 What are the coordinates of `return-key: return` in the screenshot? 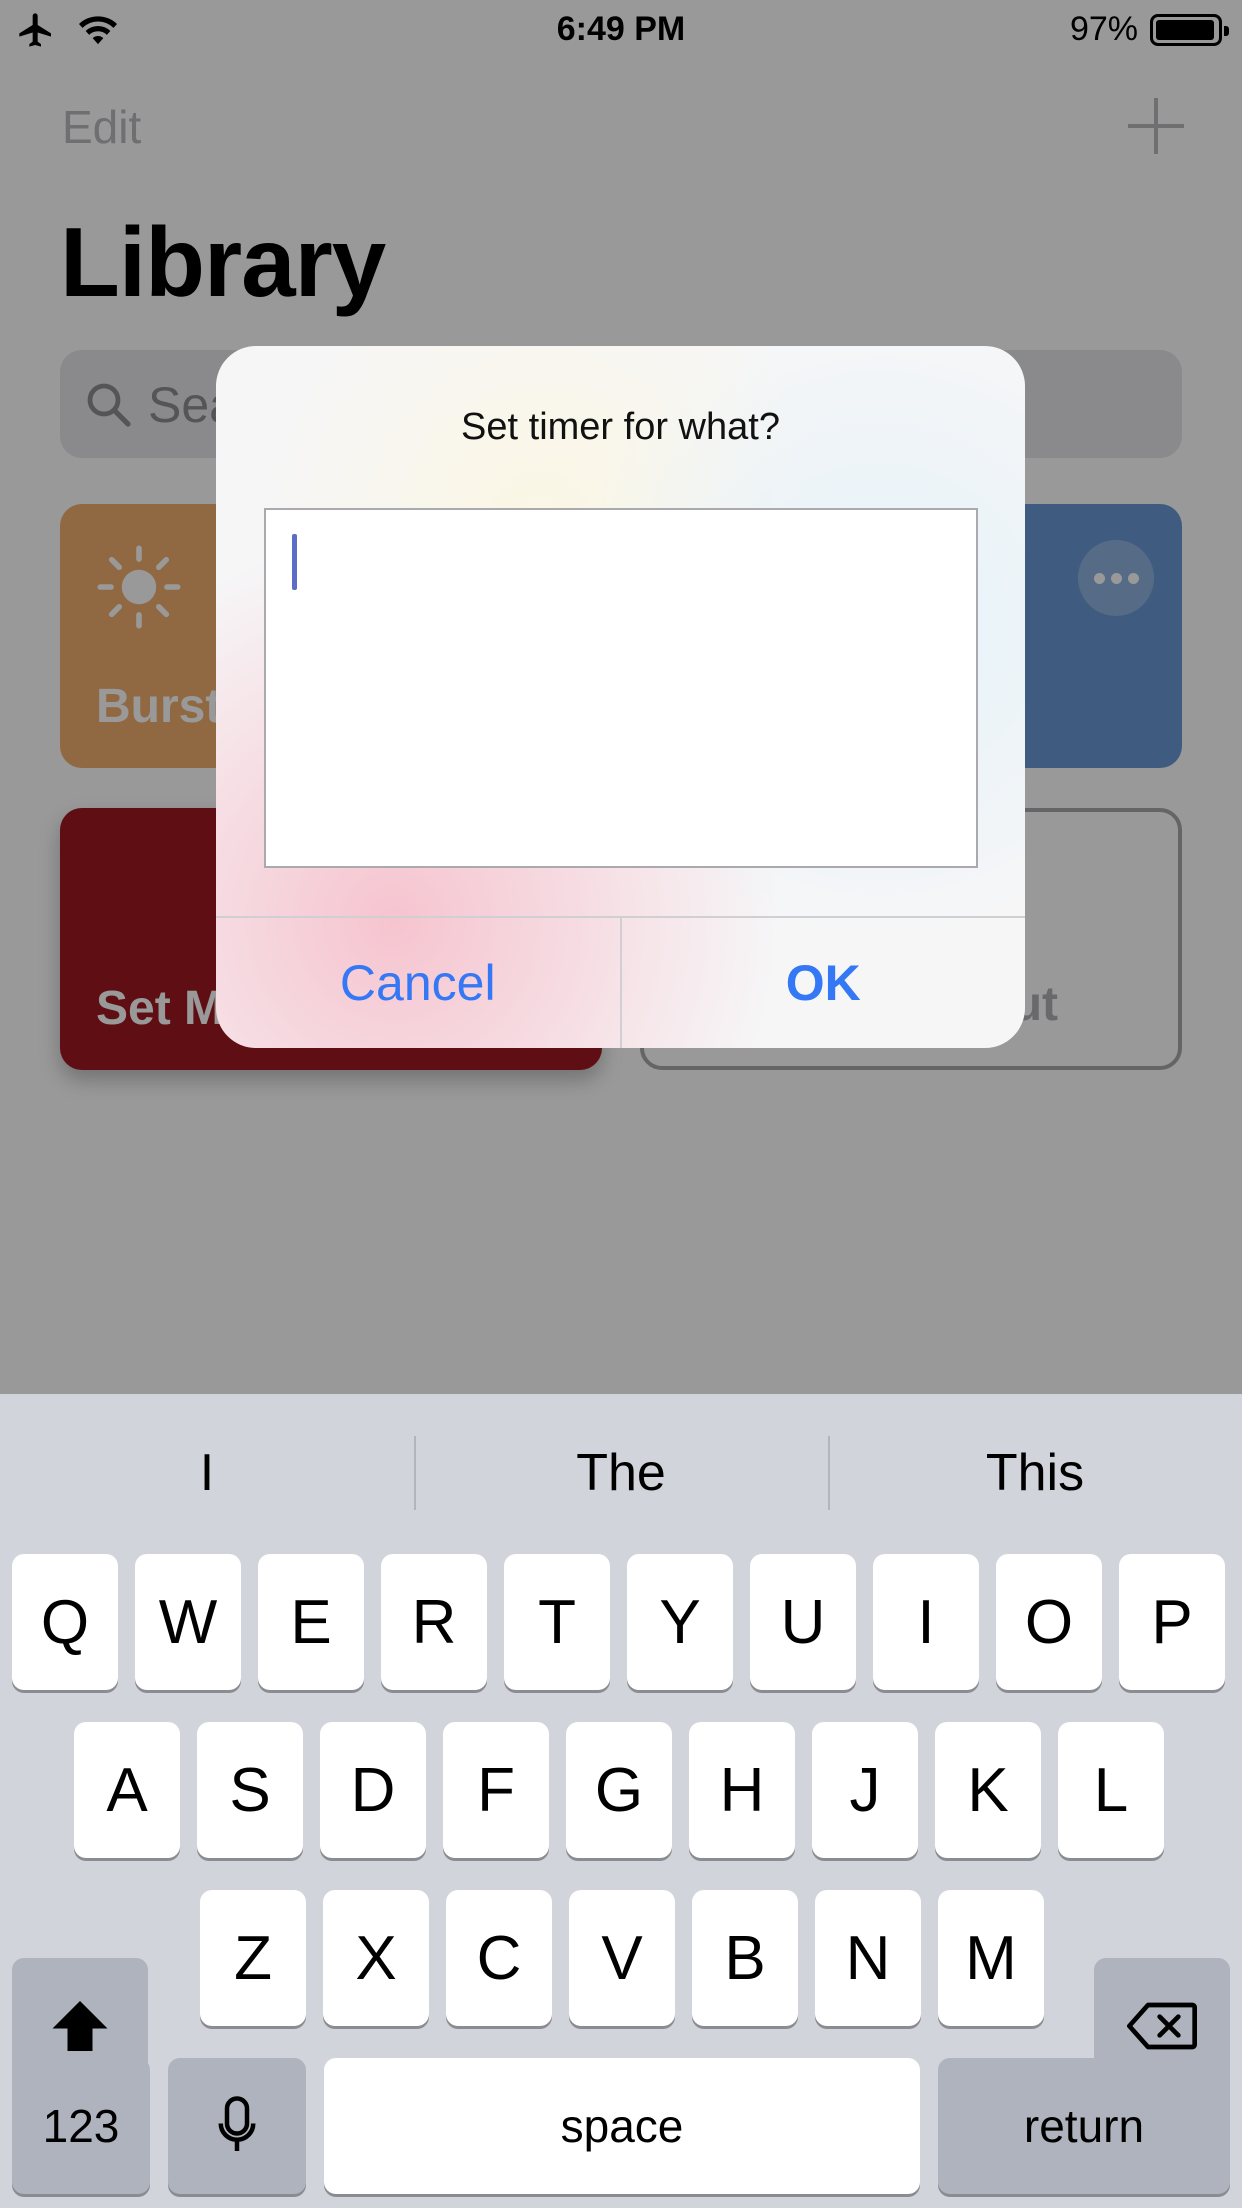 It's located at (1084, 2126).